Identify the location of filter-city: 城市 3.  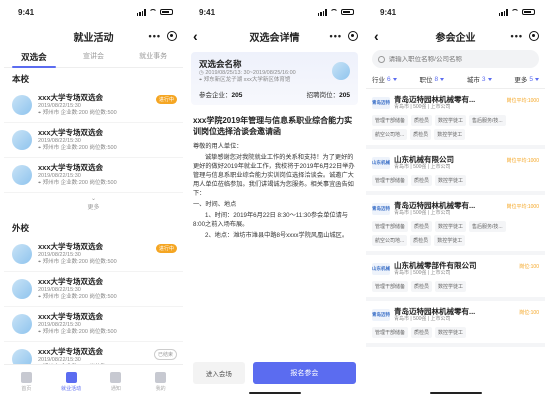
(479, 79).